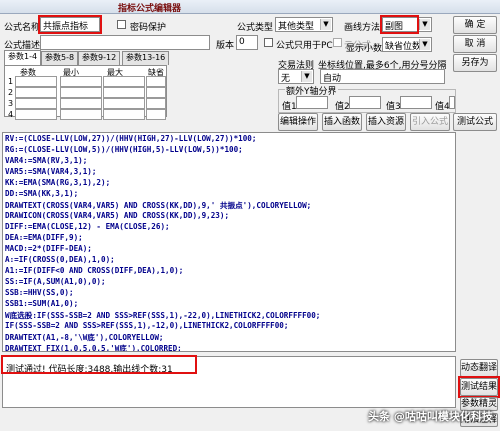 The width and height of the screenshot is (500, 431). What do you see at coordinates (475, 122) in the screenshot?
I see `test-formula-button: 测试公式` at bounding box center [475, 122].